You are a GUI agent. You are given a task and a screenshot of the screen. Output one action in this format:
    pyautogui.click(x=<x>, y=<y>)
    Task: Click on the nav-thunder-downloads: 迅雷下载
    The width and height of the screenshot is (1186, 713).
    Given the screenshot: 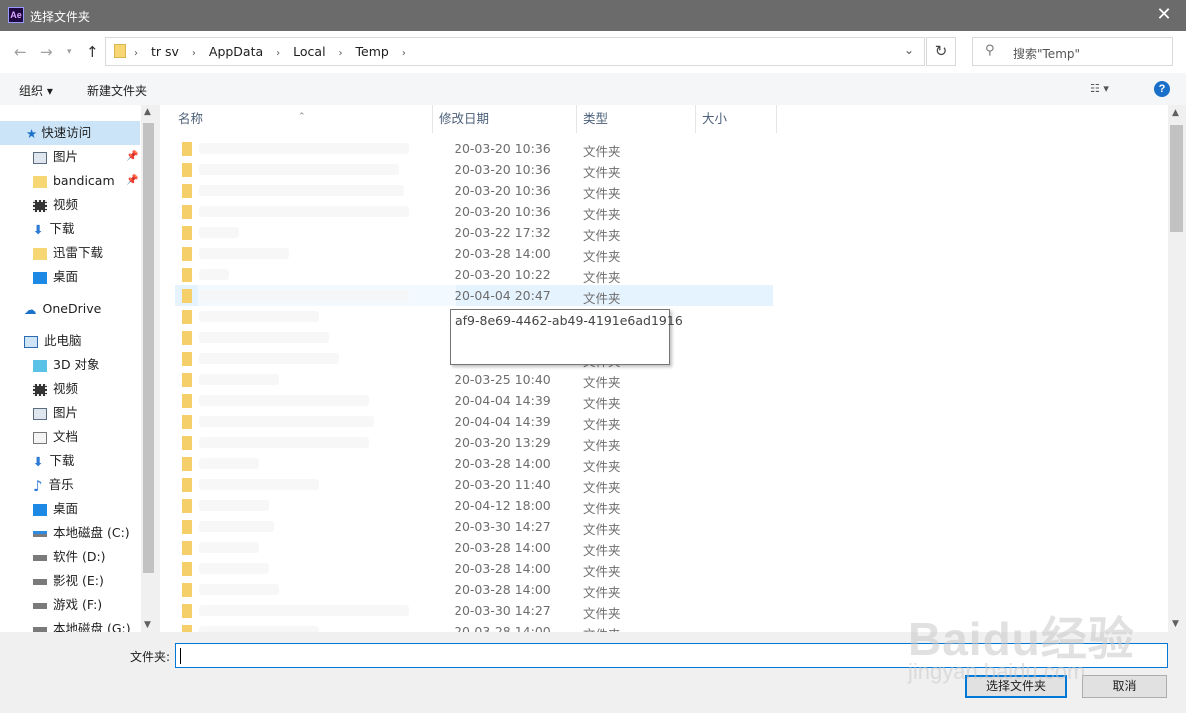 What is the action you would take?
    pyautogui.click(x=68, y=253)
    